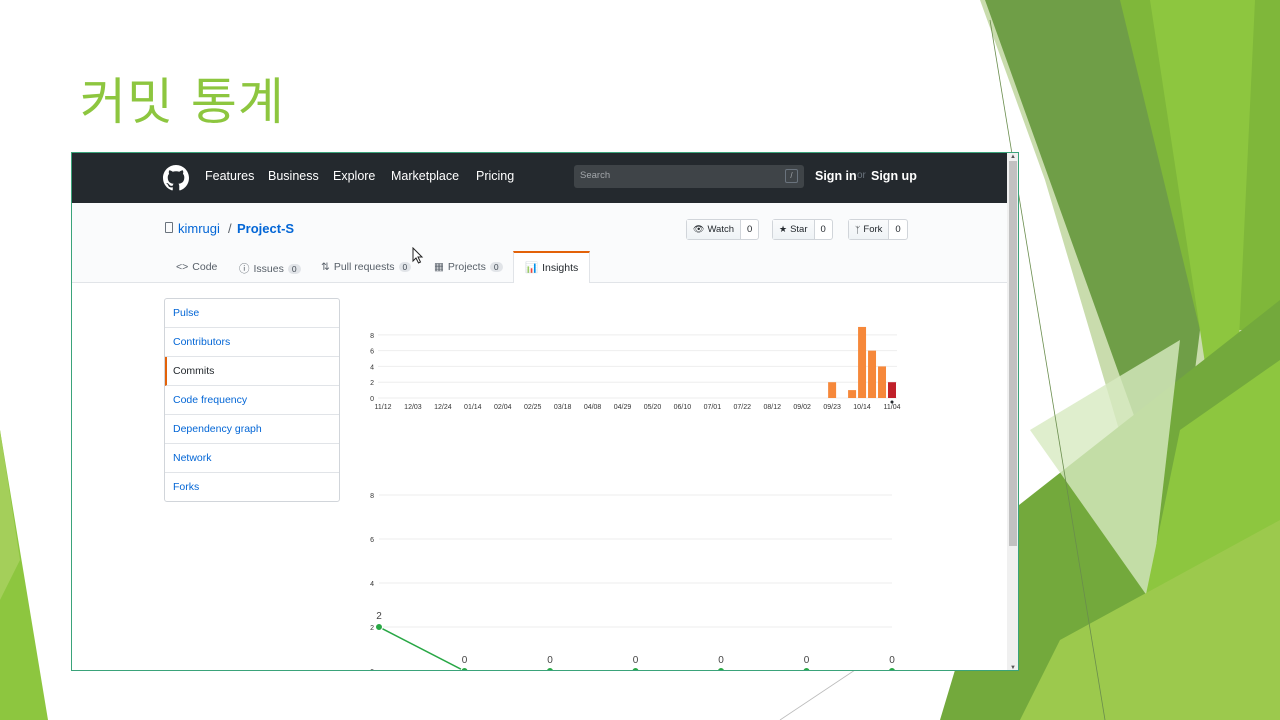 Image resolution: width=1280 pixels, height=720 pixels. What do you see at coordinates (293, 176) in the screenshot?
I see `nav-business: Business` at bounding box center [293, 176].